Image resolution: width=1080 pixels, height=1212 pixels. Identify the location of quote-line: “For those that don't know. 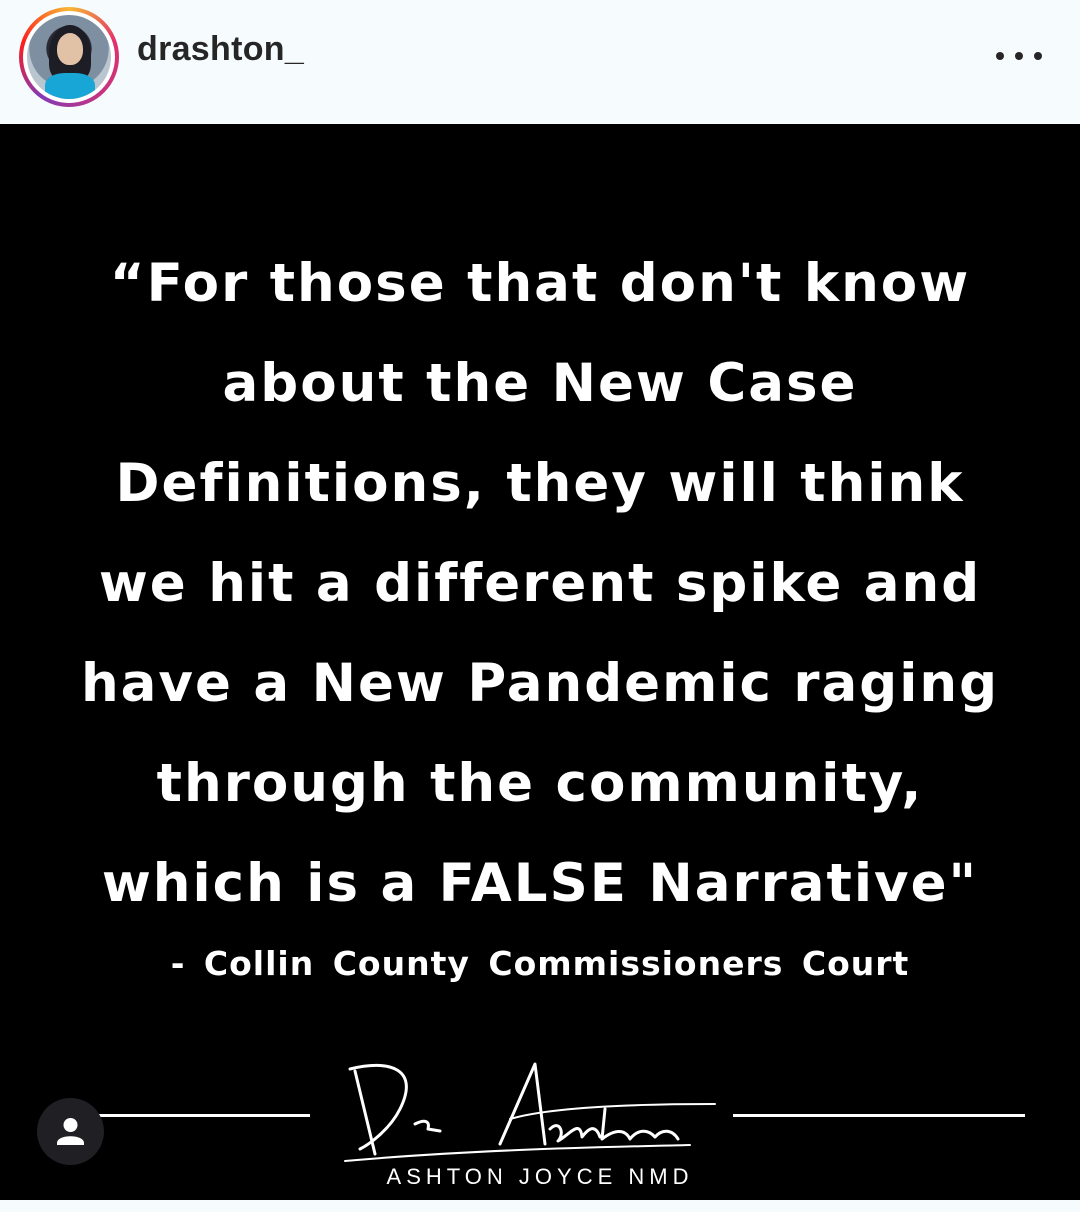
(540, 283).